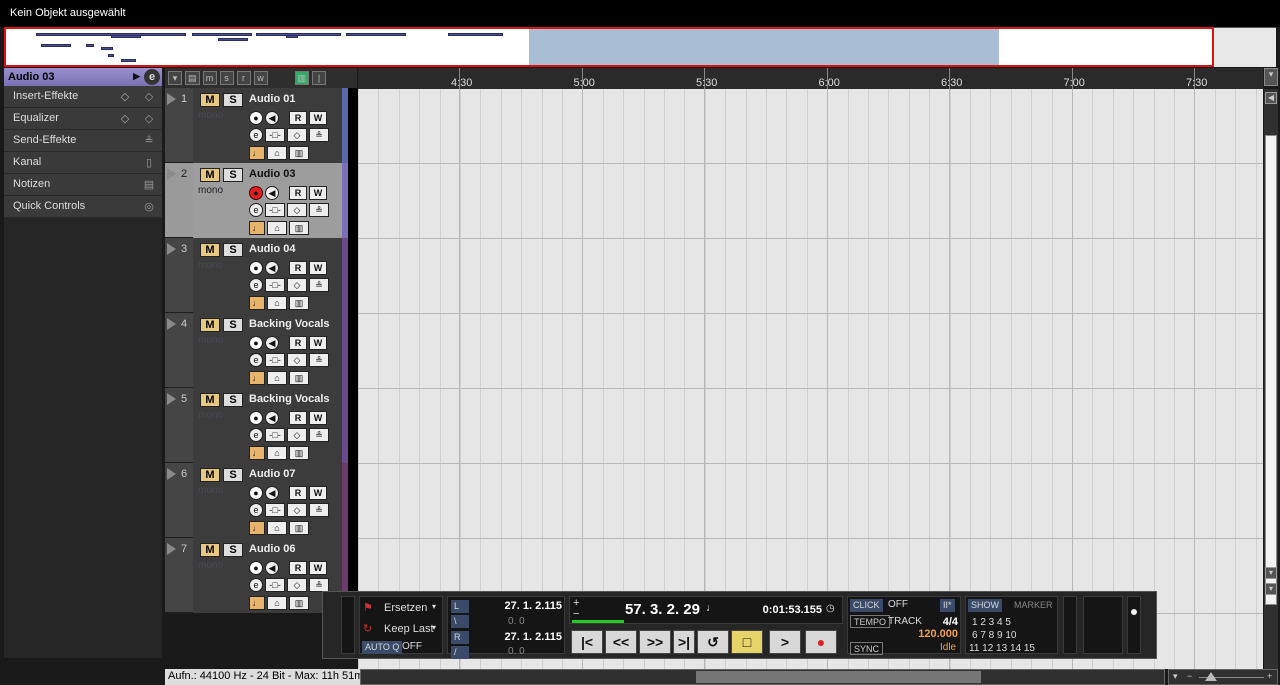 The image size is (1280, 685). I want to click on inspector-section-3: Kanal ▯, so click(83, 163).